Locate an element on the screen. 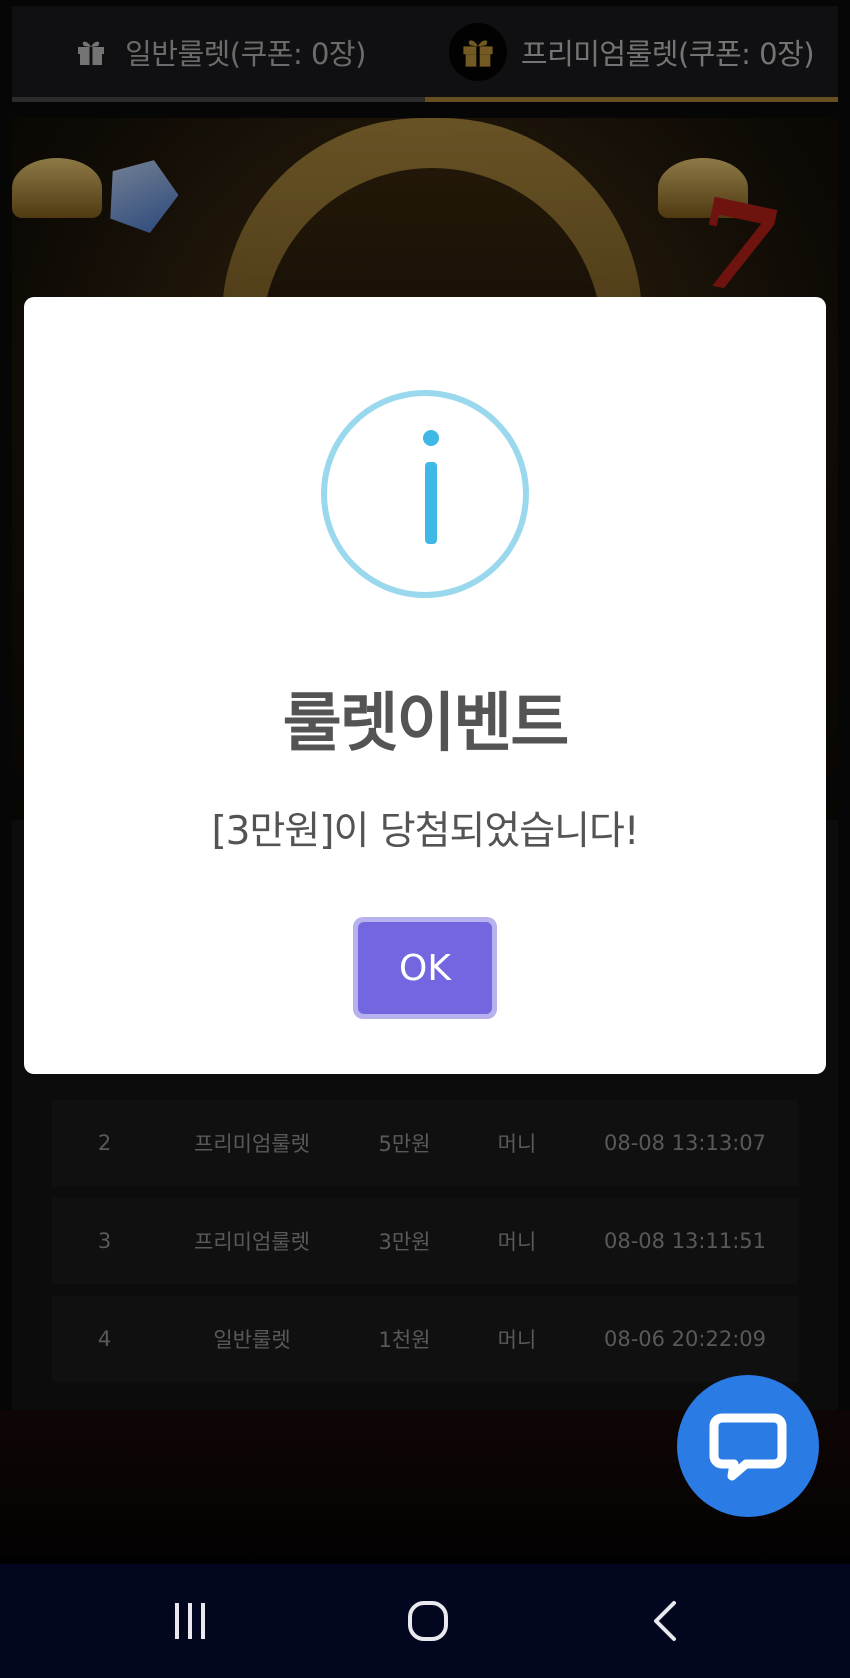 This screenshot has height=1678, width=850. chat-bubble-icon is located at coordinates (748, 1447).